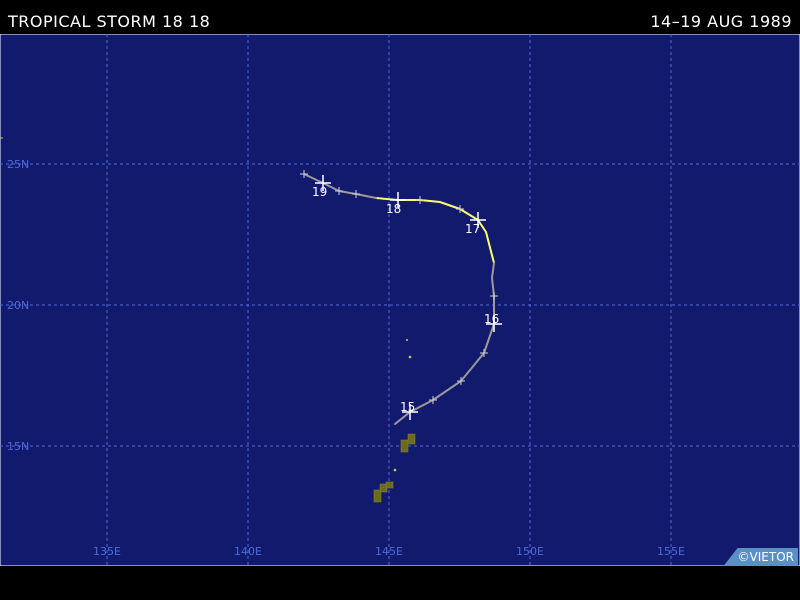  Describe the element at coordinates (491, 319) in the screenshot. I see `day-label-16: 16` at that location.